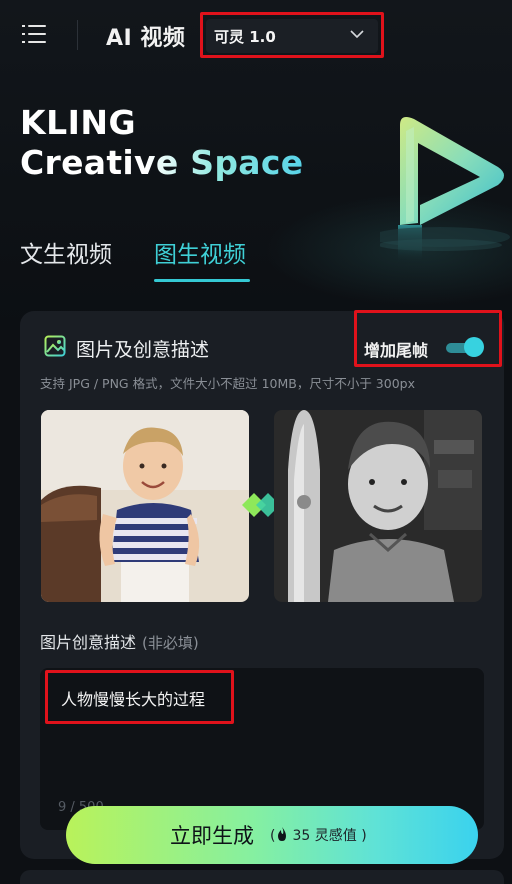 This screenshot has width=512, height=884. Describe the element at coordinates (133, 698) in the screenshot. I see `description-text: 人物慢慢长大的过程` at that location.